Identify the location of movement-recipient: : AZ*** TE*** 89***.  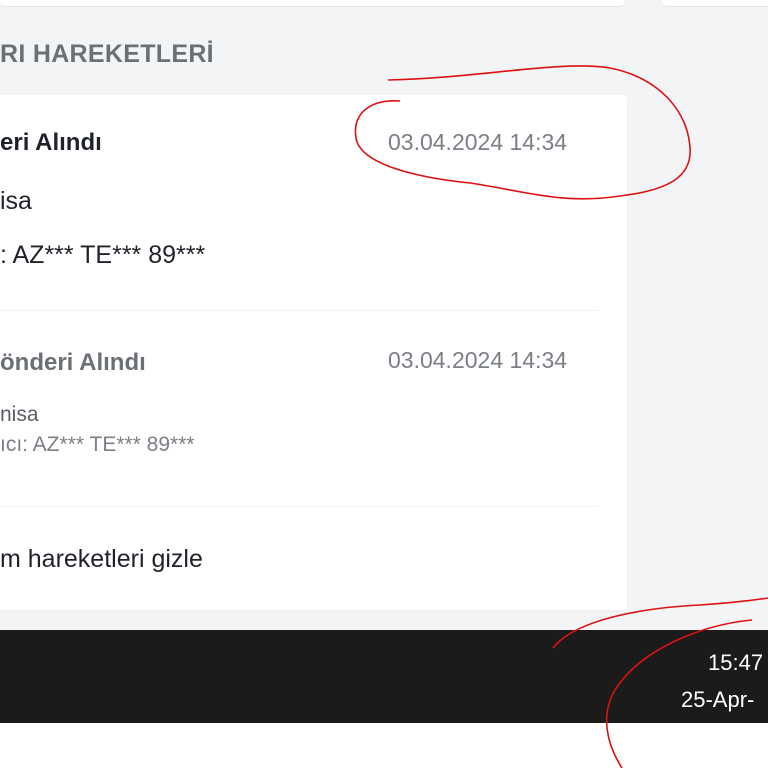
(103, 255).